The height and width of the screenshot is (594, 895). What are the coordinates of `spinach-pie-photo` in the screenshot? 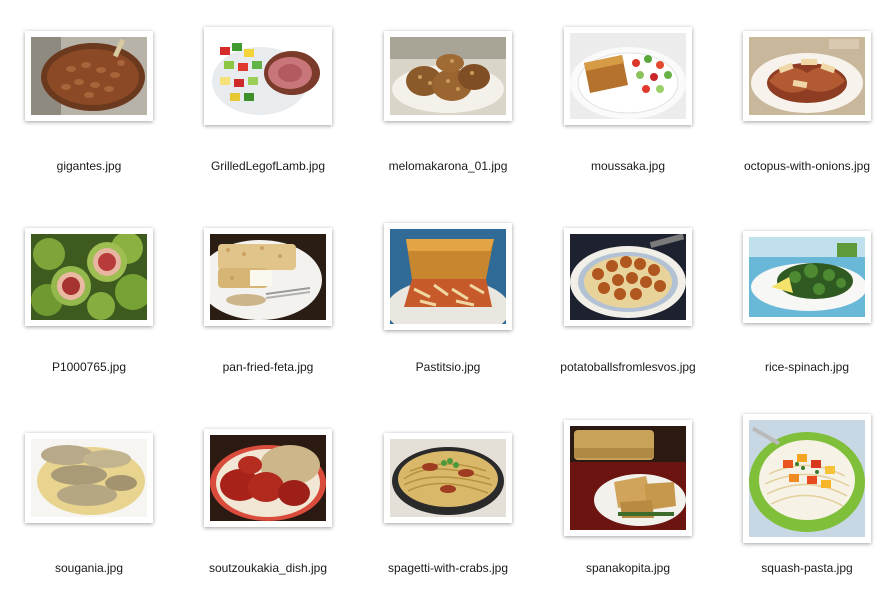 It's located at (628, 478).